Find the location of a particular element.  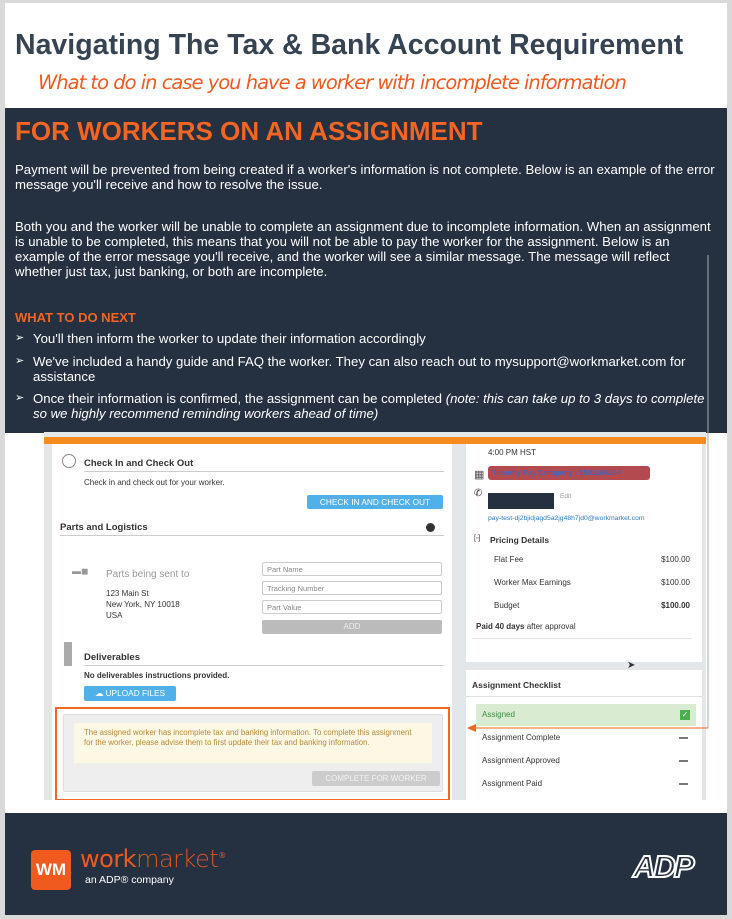

footer: WM workmarket® an ADP® company ADP is located at coordinates (366, 864).